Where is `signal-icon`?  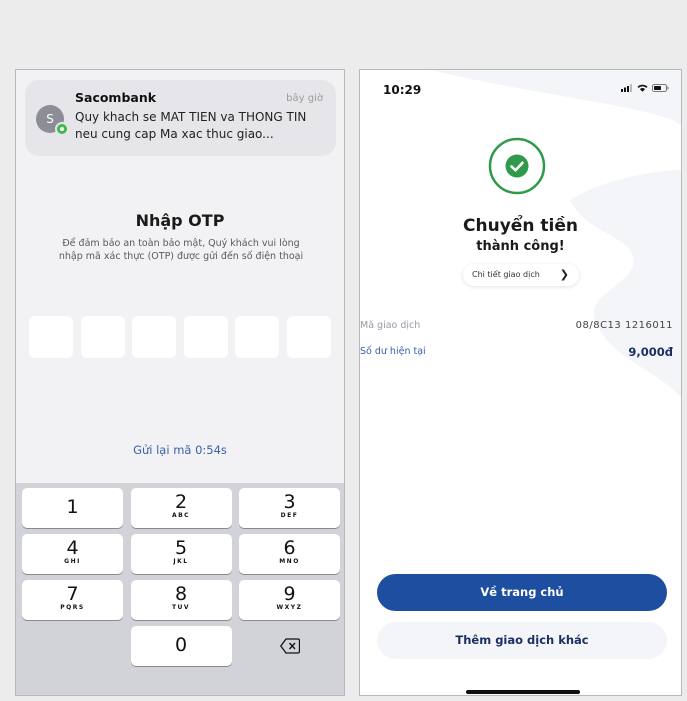
signal-icon is located at coordinates (626, 88).